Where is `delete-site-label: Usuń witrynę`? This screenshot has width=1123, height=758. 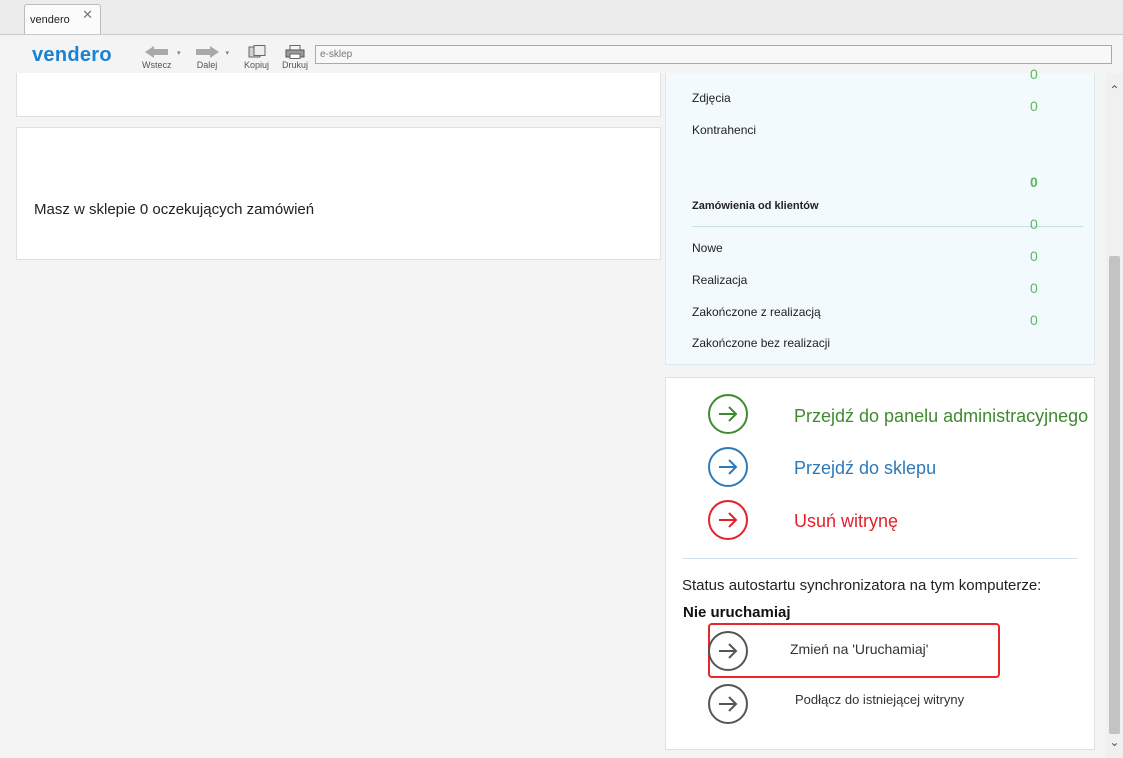
delete-site-label: Usuń witrynę is located at coordinates (846, 521).